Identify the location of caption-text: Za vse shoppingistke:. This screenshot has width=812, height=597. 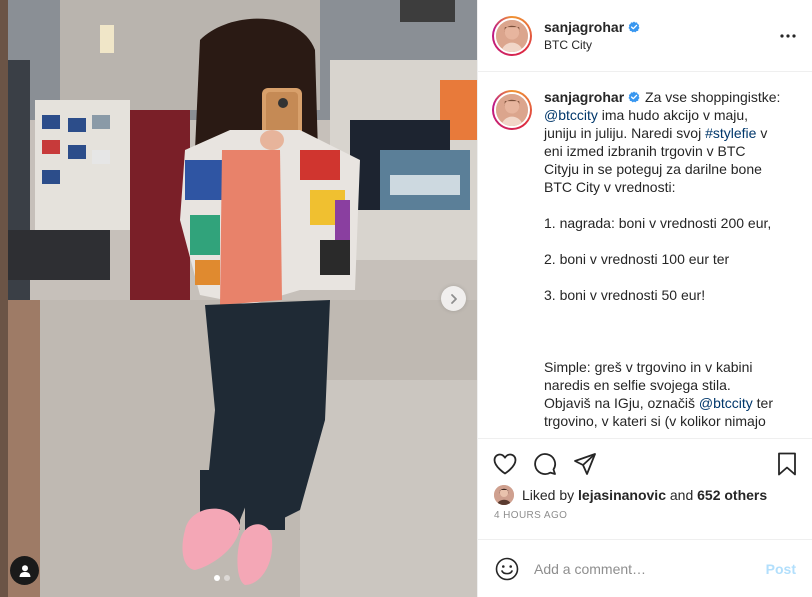
(711, 97).